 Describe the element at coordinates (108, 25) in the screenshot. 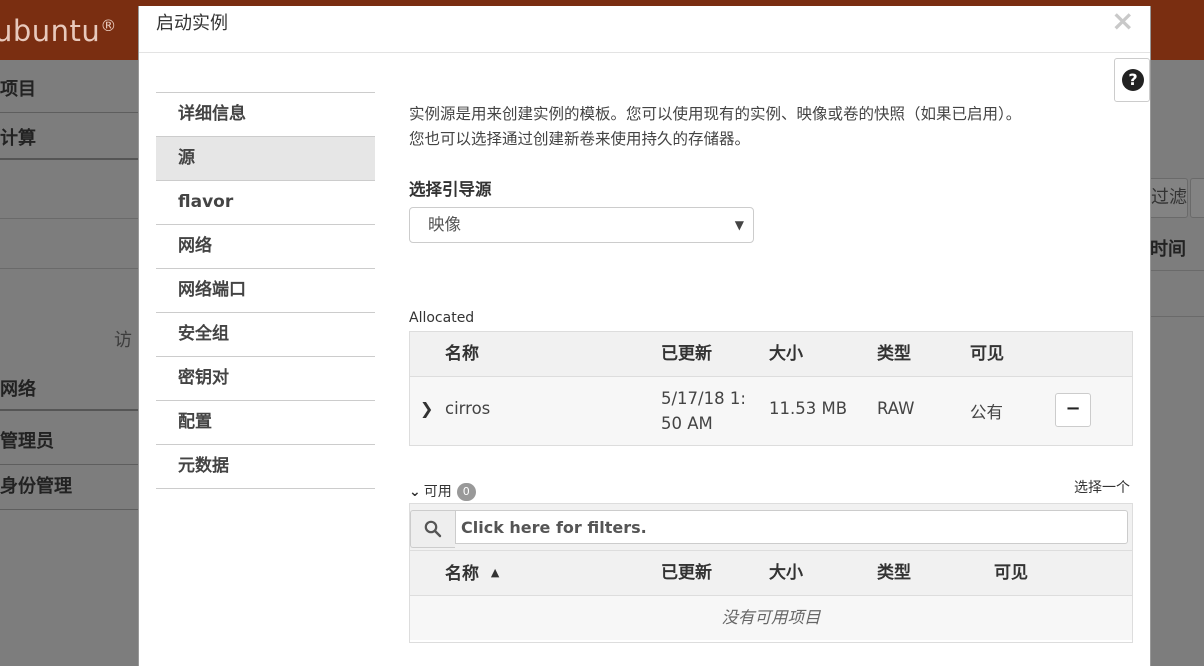

I see `circle-of-friends-icon: ®` at that location.